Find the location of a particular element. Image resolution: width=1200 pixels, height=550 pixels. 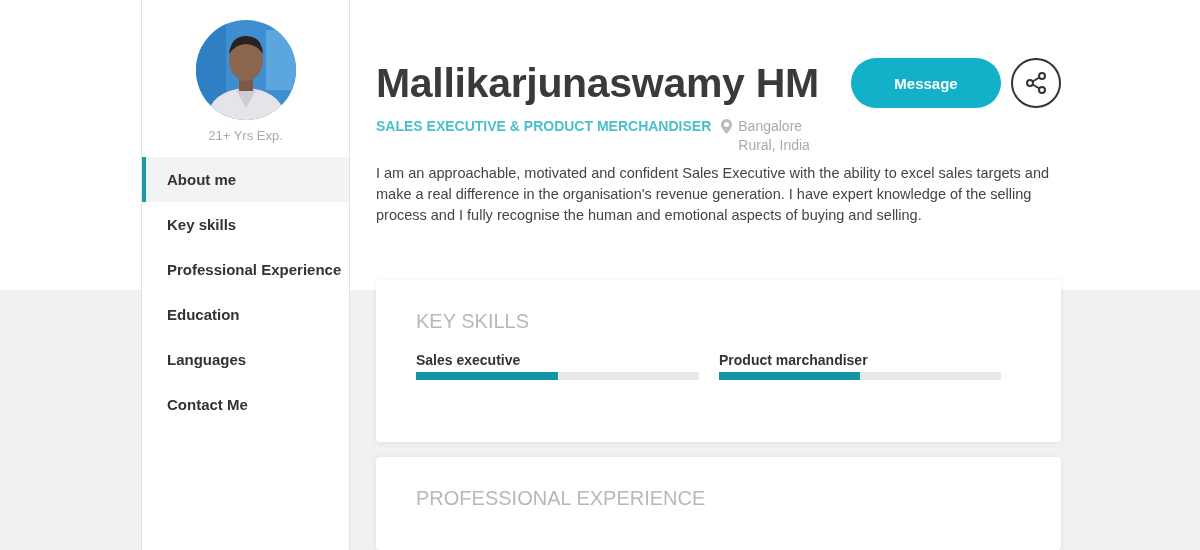

job-title: SALES EXECUTIVE & PRODUCT MERCHANDISER is located at coordinates (544, 126).